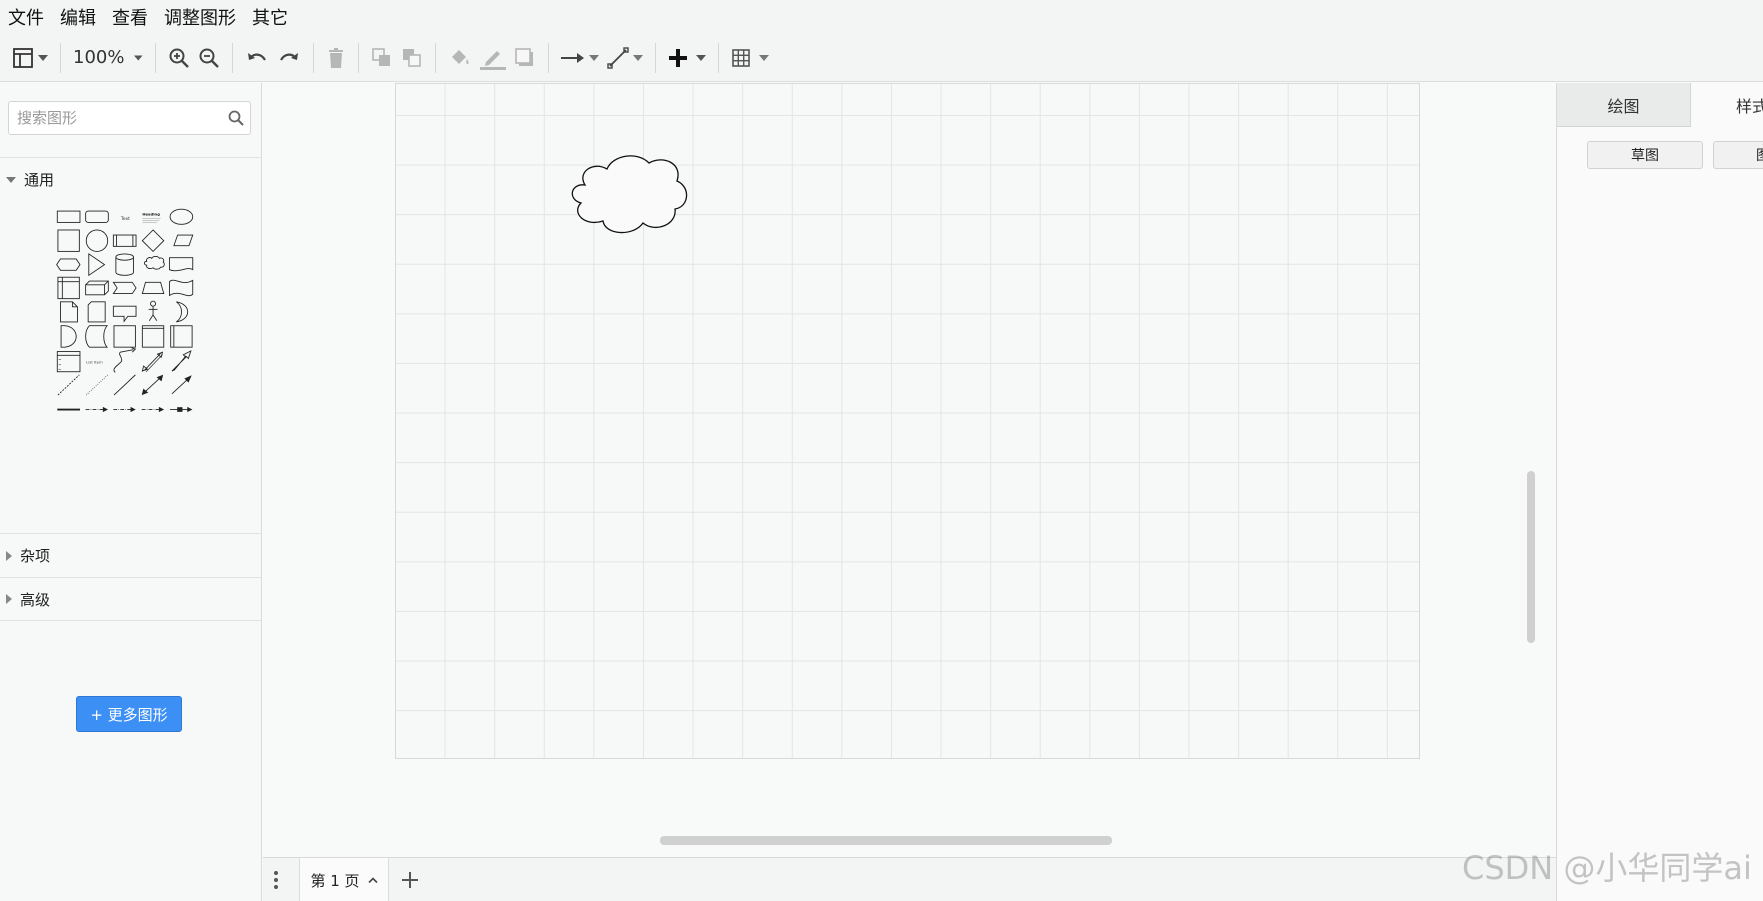 This screenshot has width=1763, height=901. What do you see at coordinates (108, 58) in the screenshot?
I see `zoom-dropdown: 100%` at bounding box center [108, 58].